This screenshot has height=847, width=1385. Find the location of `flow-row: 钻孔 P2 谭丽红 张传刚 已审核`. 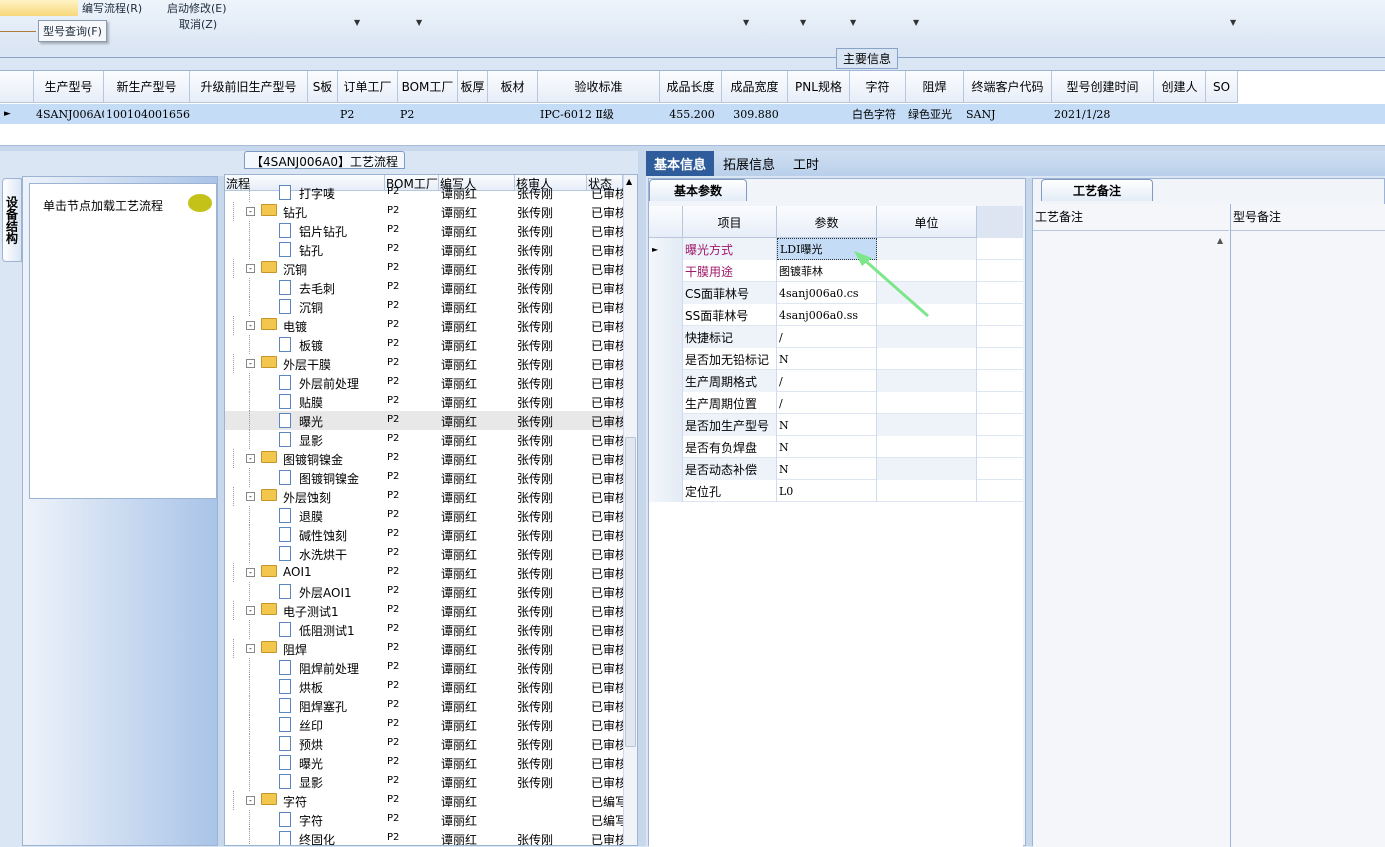

flow-row: 钻孔 P2 谭丽红 张传刚 已审核 is located at coordinates (431, 249).